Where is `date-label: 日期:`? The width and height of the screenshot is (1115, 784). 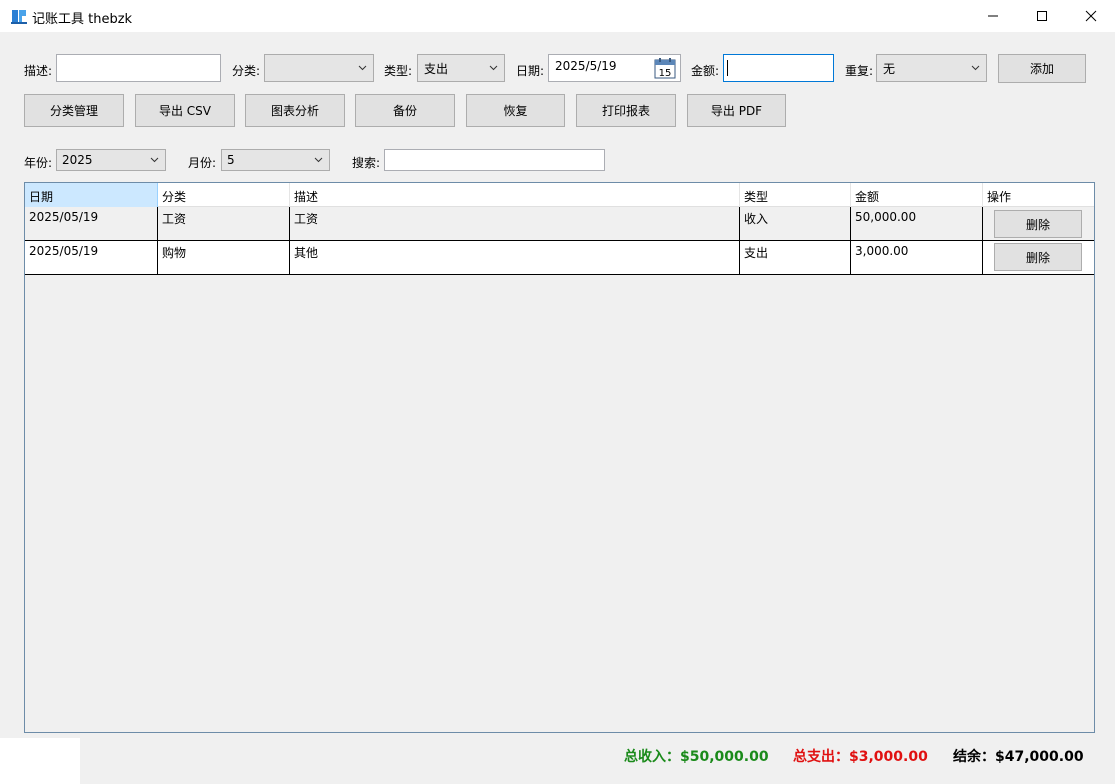
date-label: 日期: is located at coordinates (530, 71).